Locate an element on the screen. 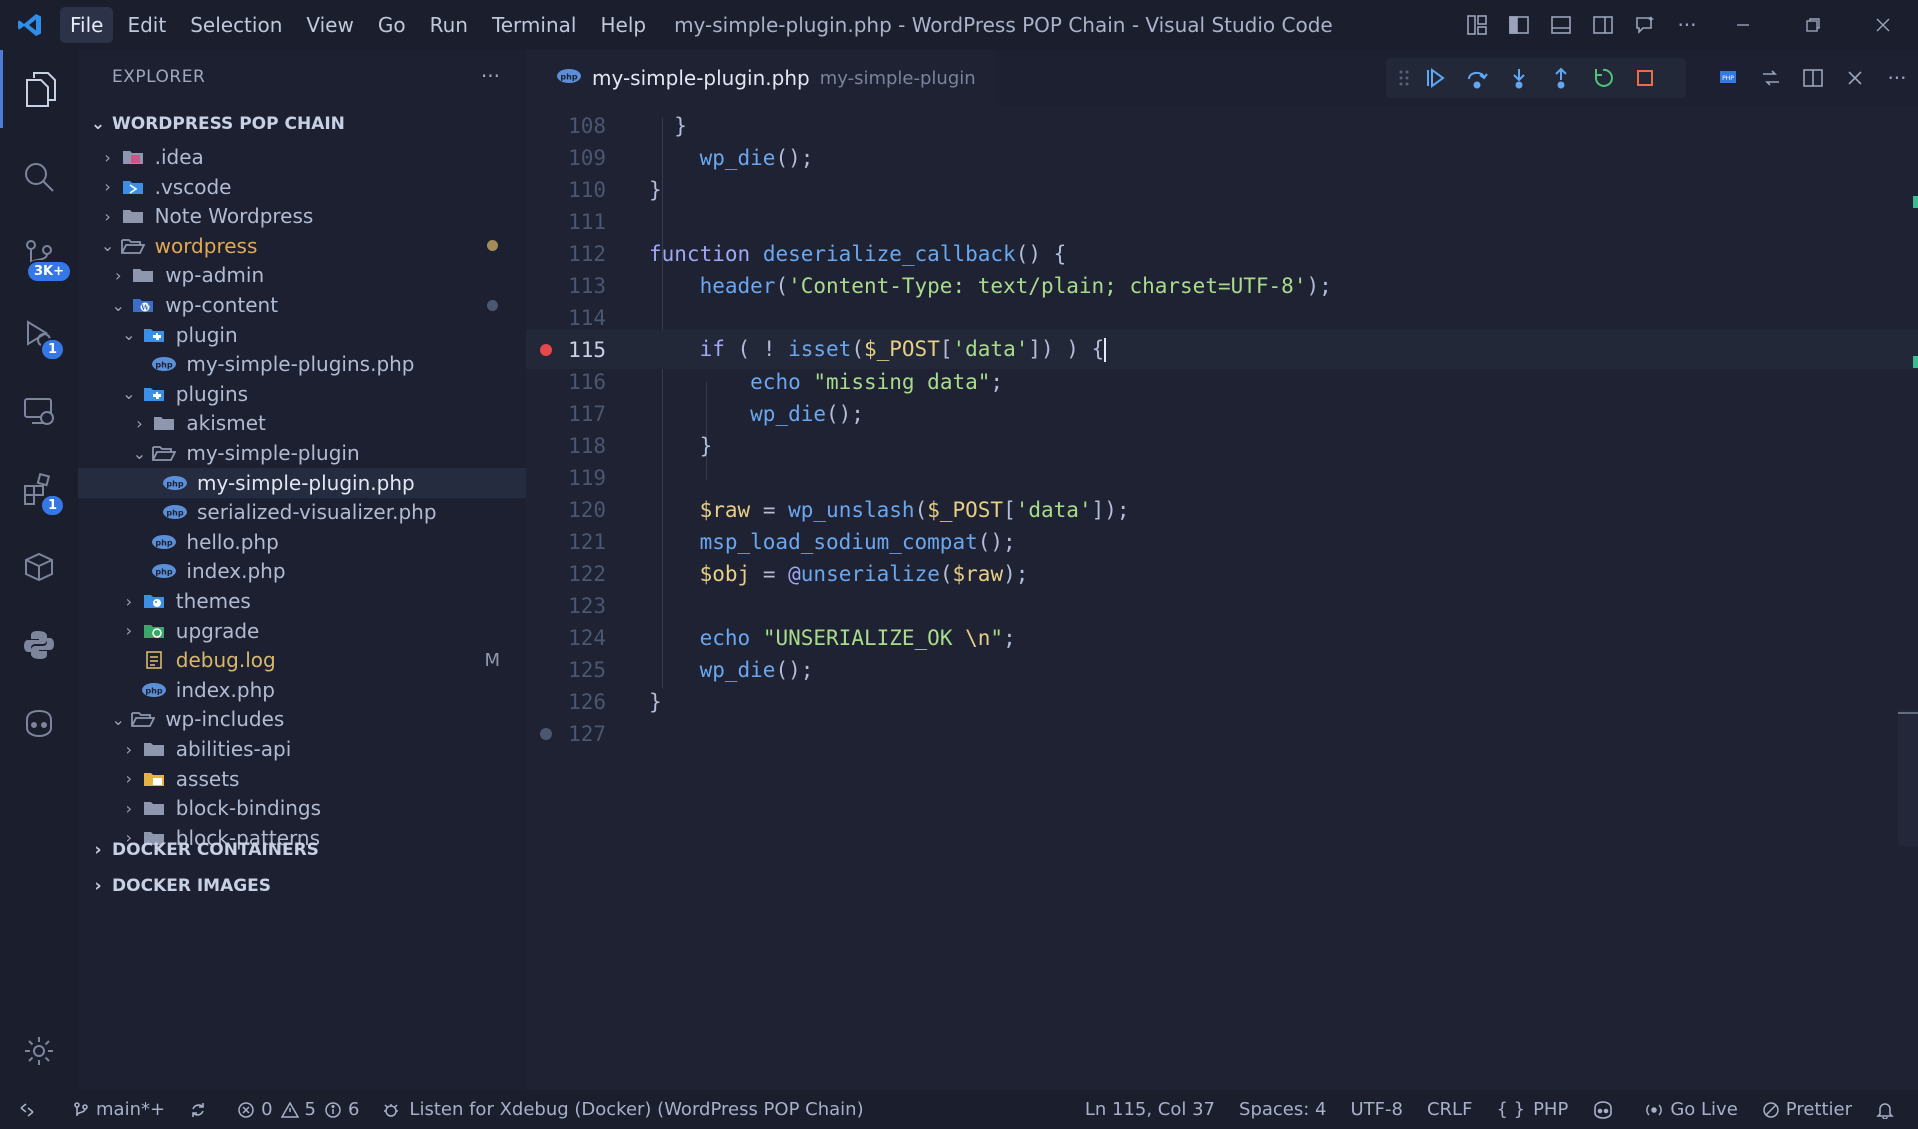  code-line: 127 is located at coordinates (1222, 733).